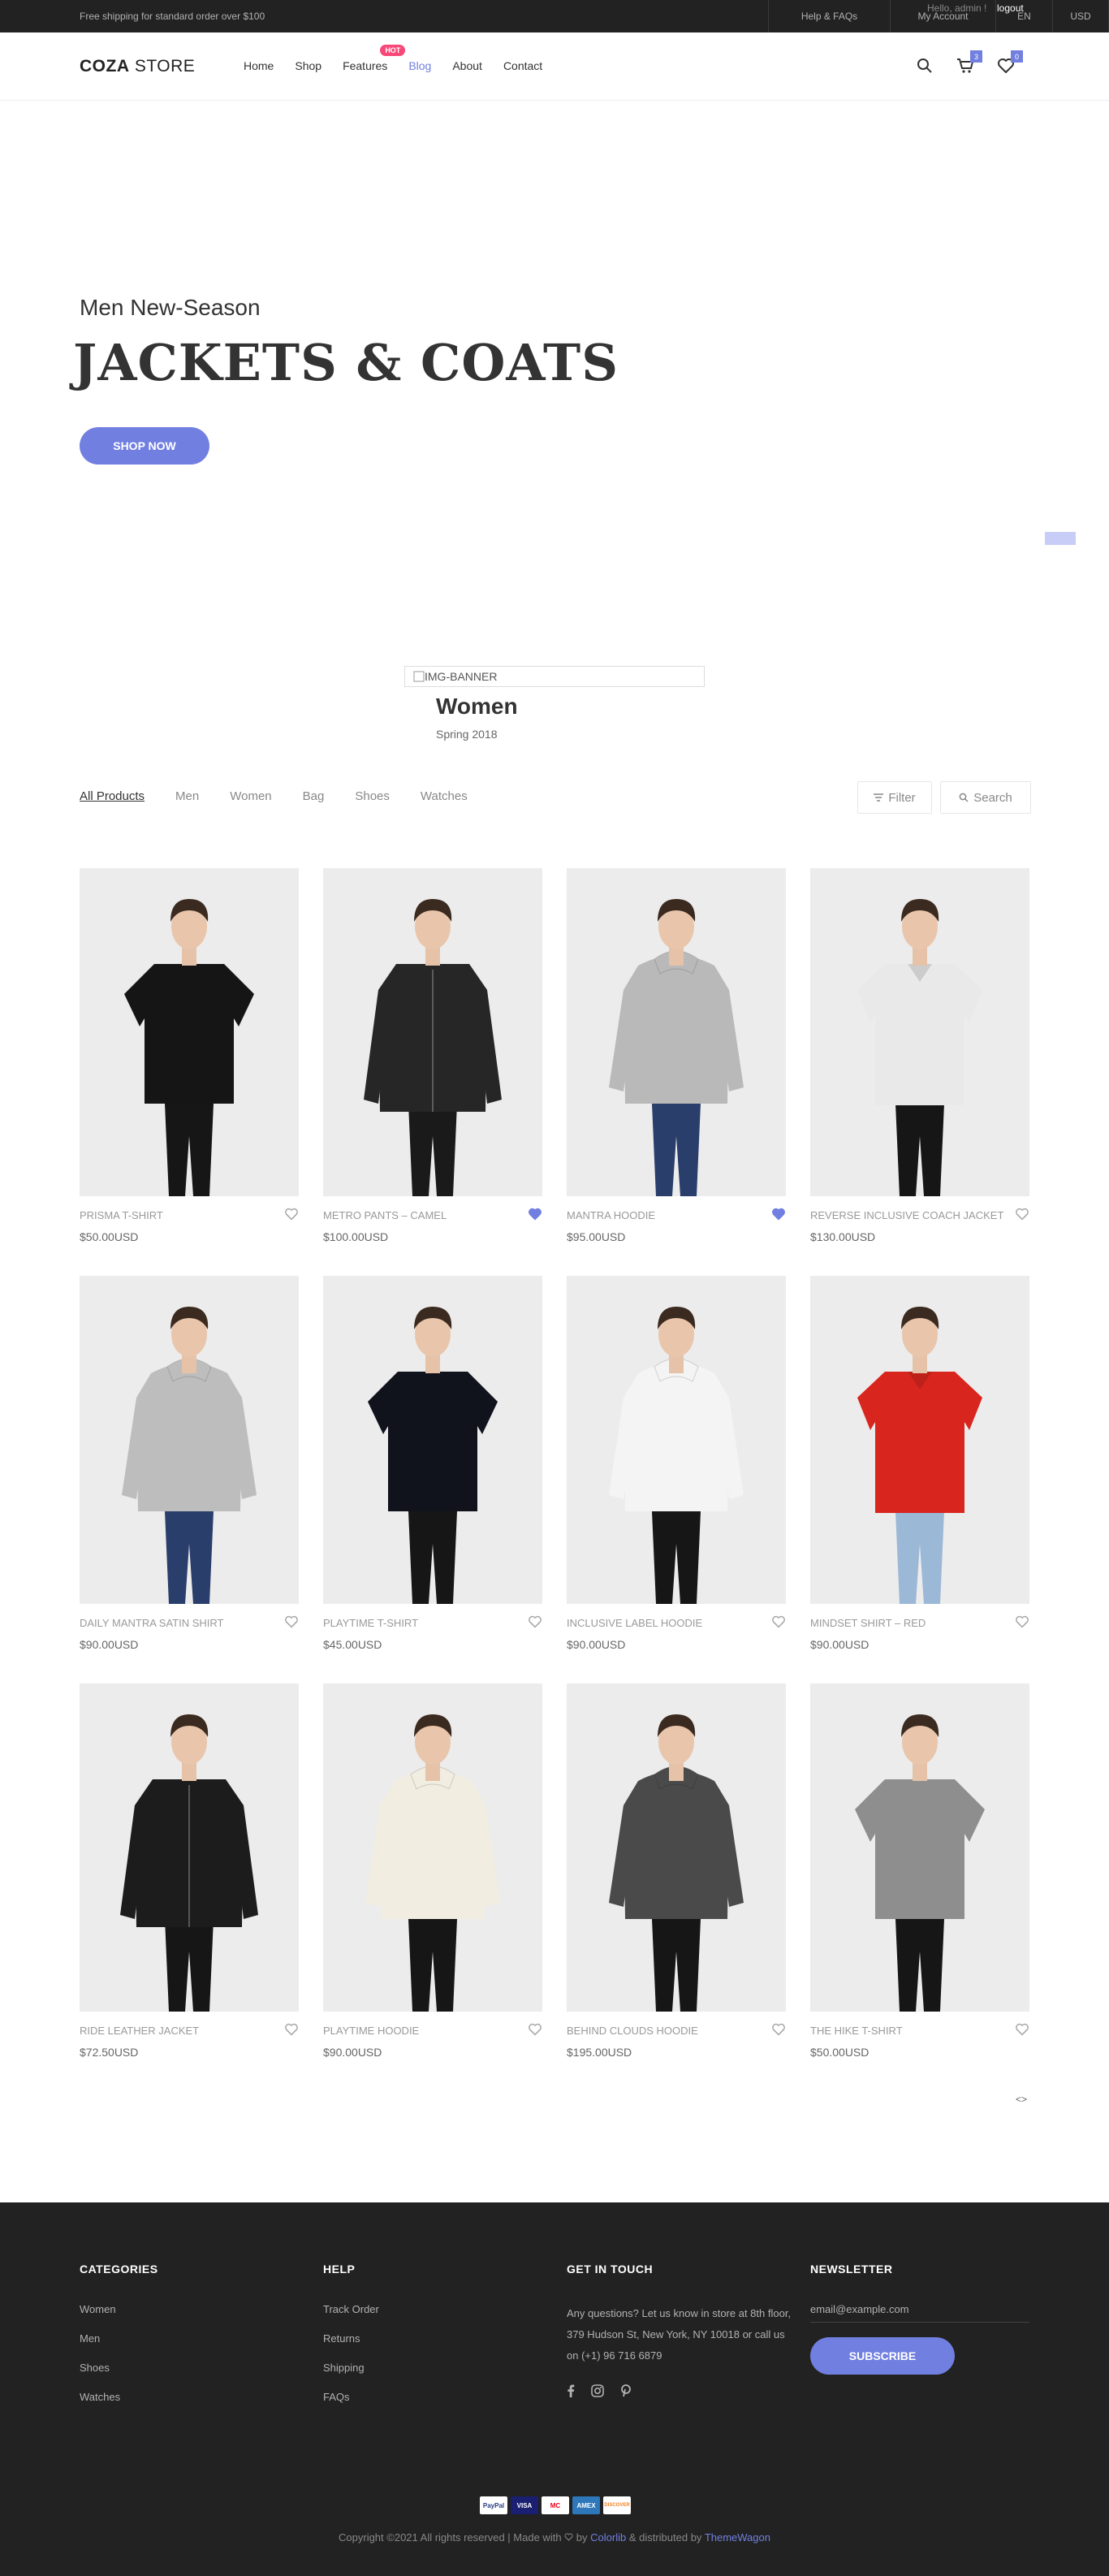 The width and height of the screenshot is (1109, 2576). What do you see at coordinates (883, 2356) in the screenshot?
I see `subscribe-button: SUBSCRIBE` at bounding box center [883, 2356].